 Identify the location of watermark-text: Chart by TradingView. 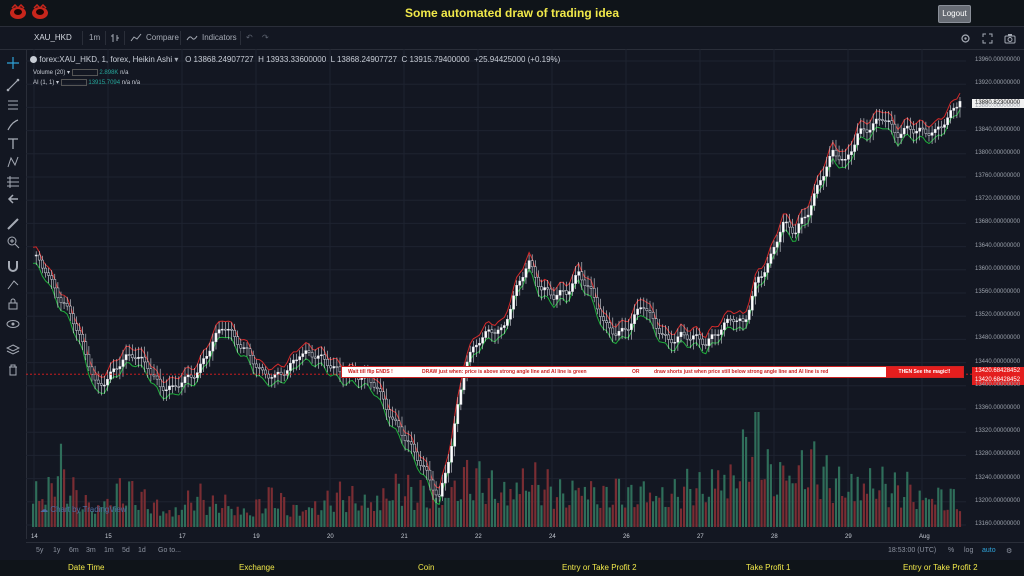
(88, 509).